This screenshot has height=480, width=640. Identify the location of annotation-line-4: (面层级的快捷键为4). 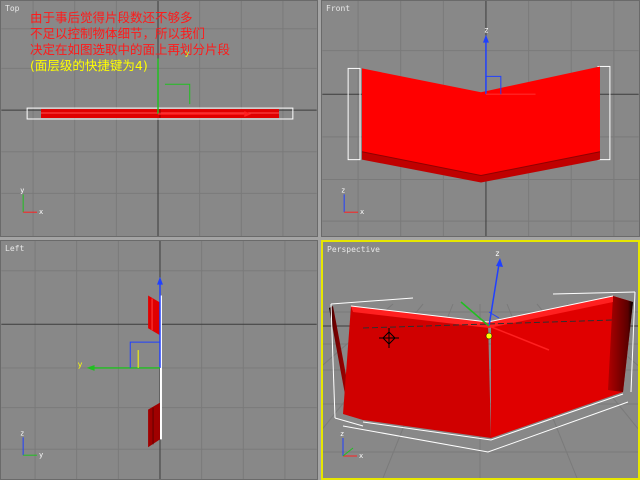
(89, 65).